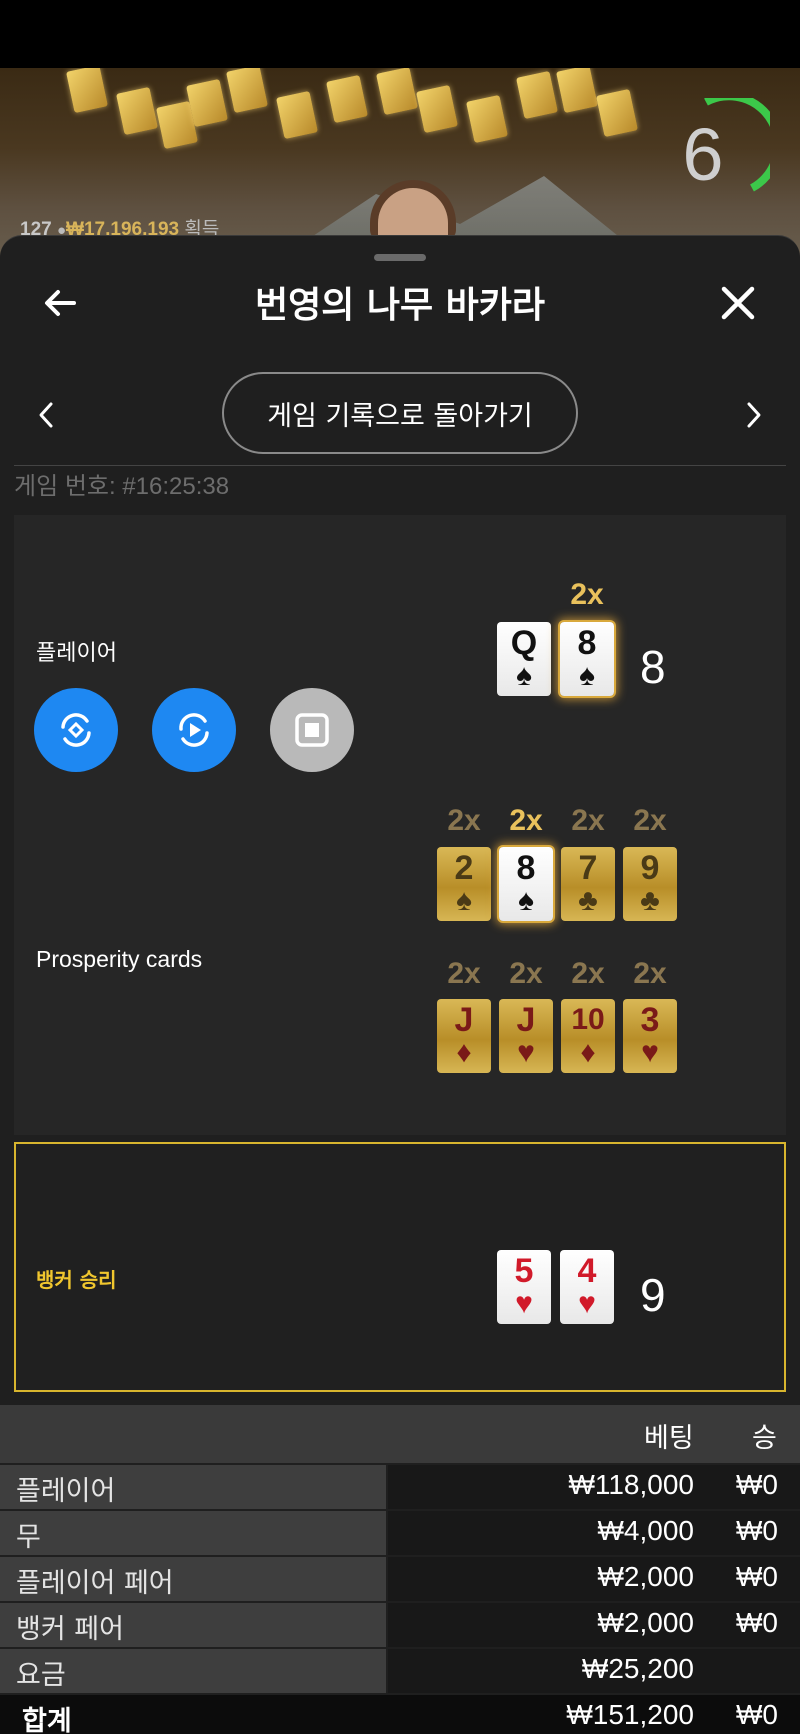 This screenshot has width=800, height=1734. Describe the element at coordinates (587, 1271) in the screenshot. I see `card-rank: 4` at that location.